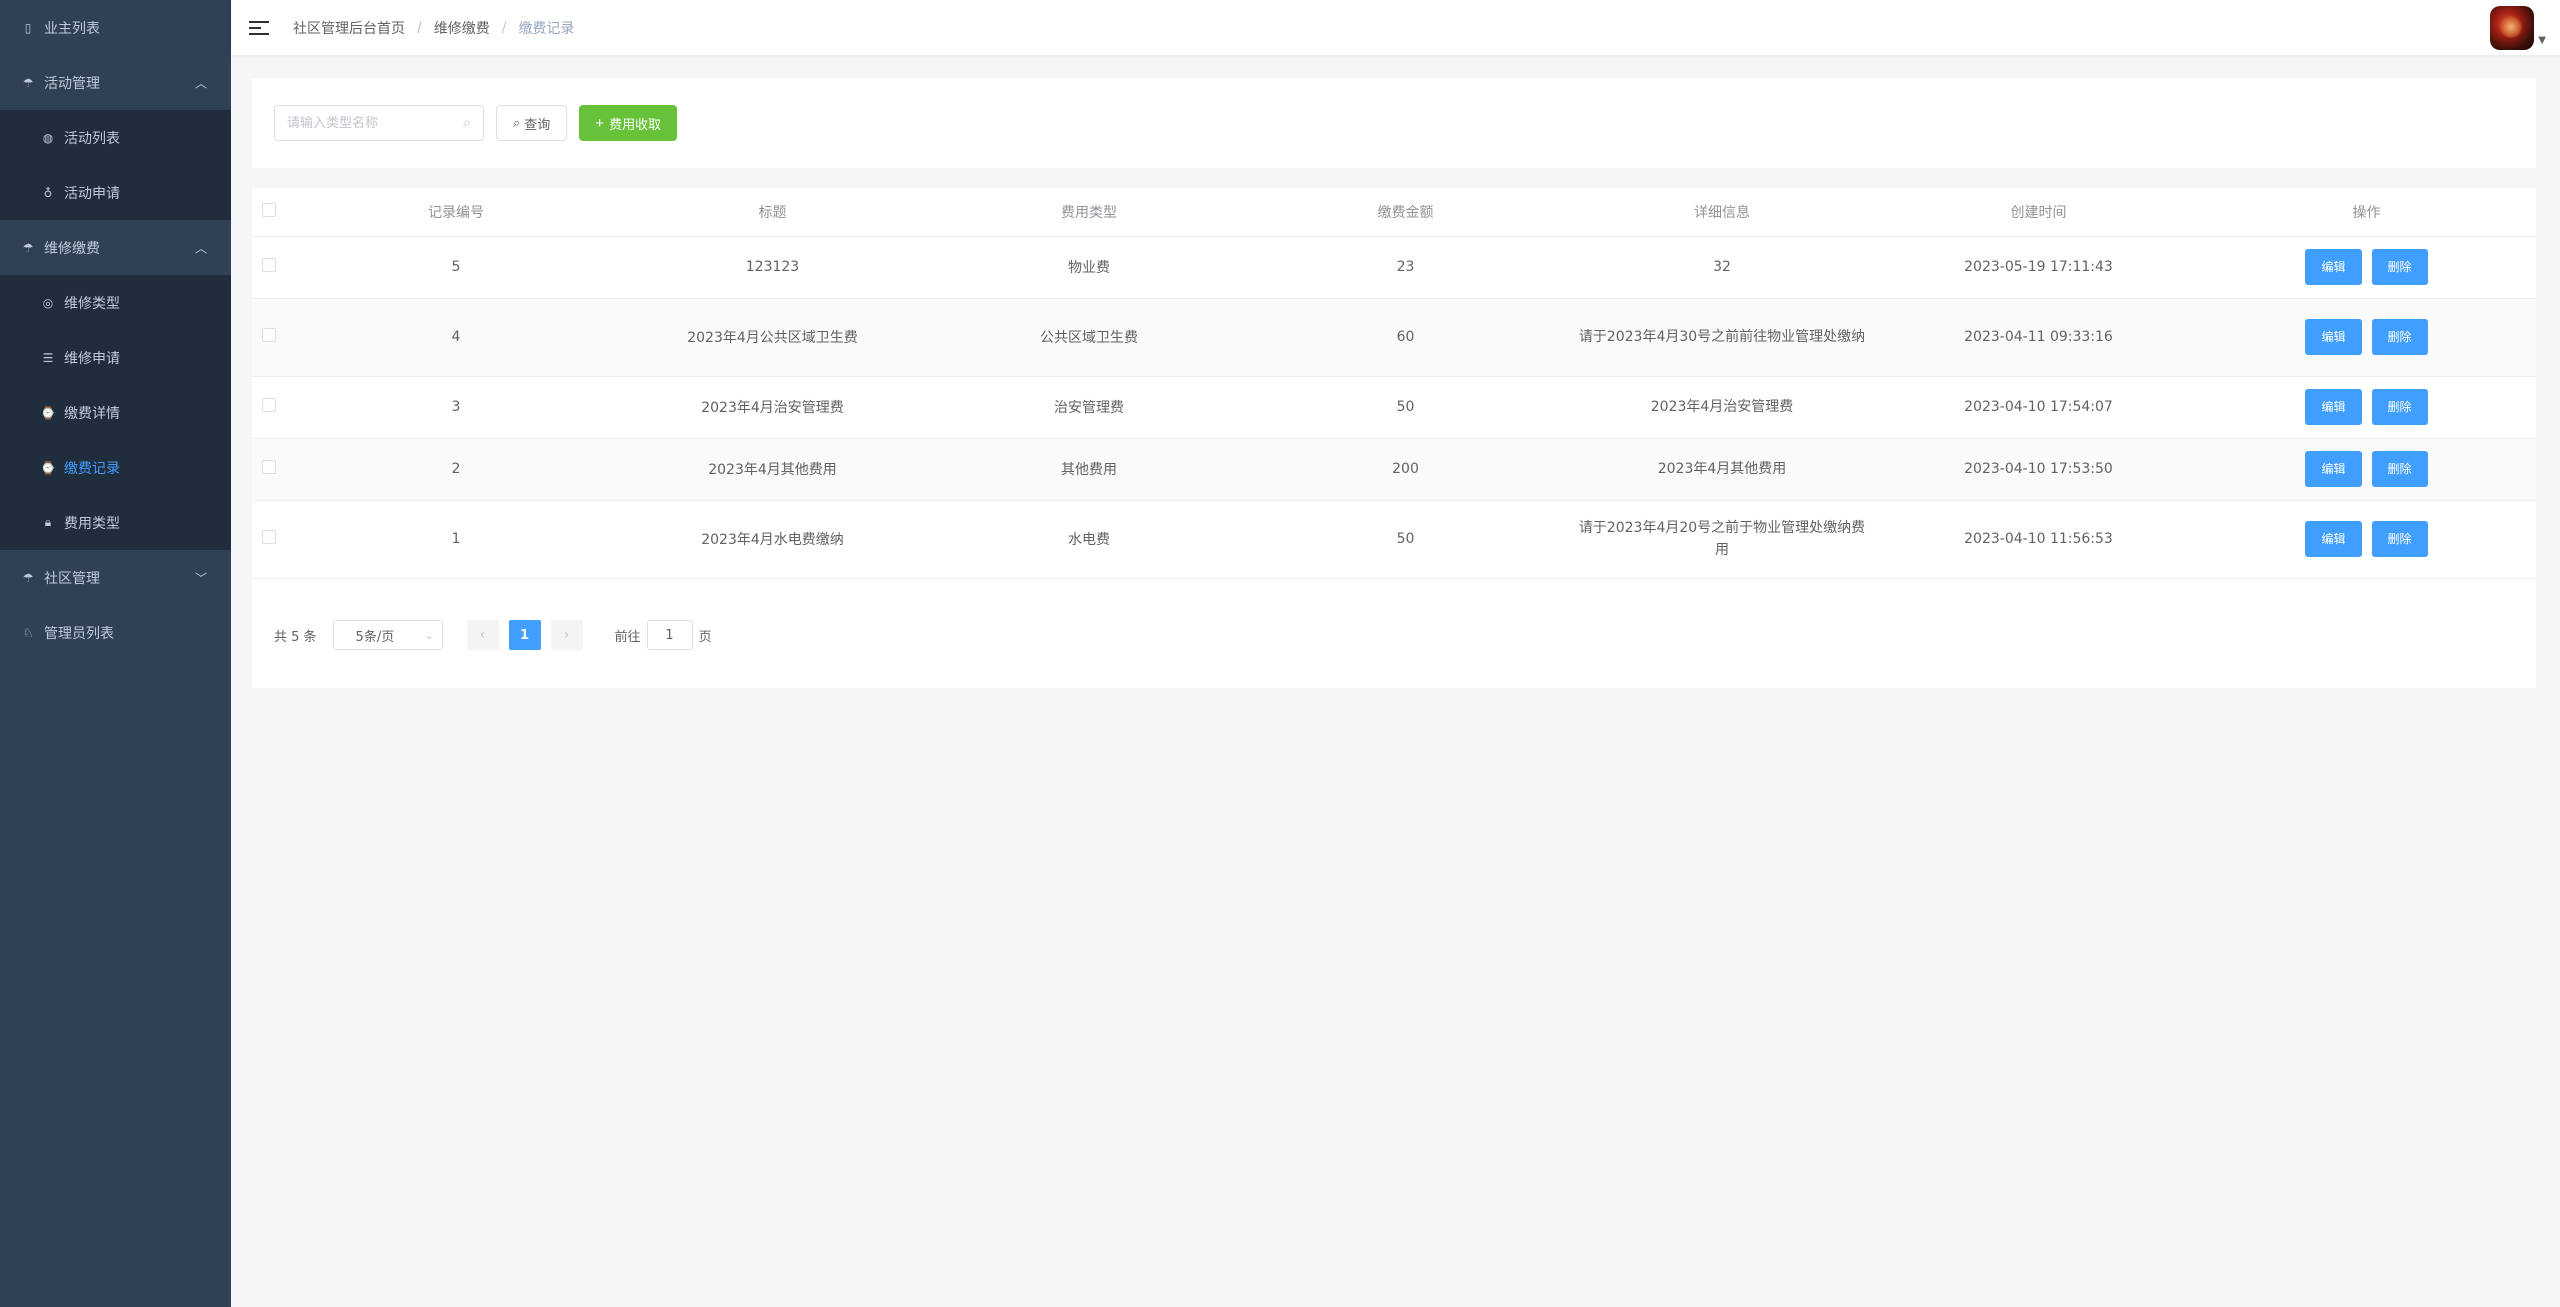 The image size is (2560, 1307). I want to click on cell-created: 2023-05-19 17:11:43, so click(2038, 267).